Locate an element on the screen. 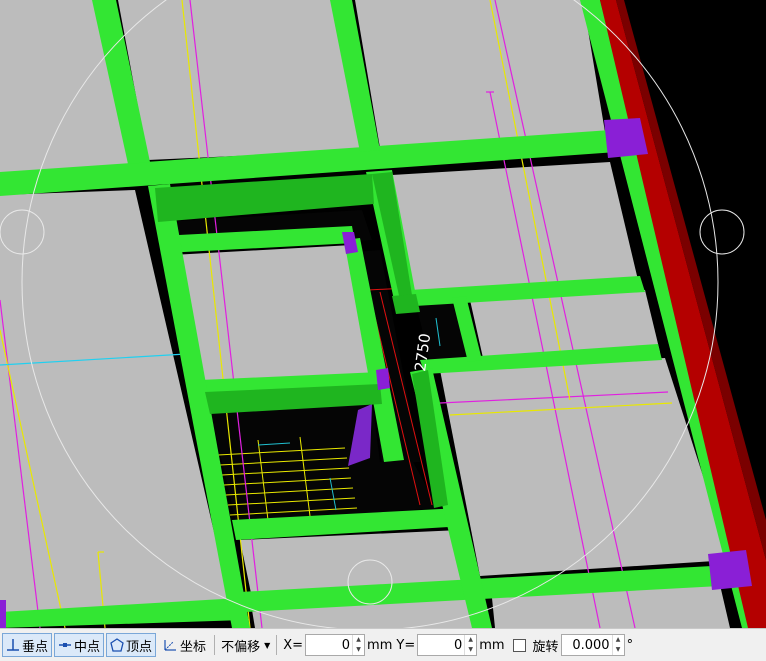 The width and height of the screenshot is (766, 661). y-input is located at coordinates (441, 645).